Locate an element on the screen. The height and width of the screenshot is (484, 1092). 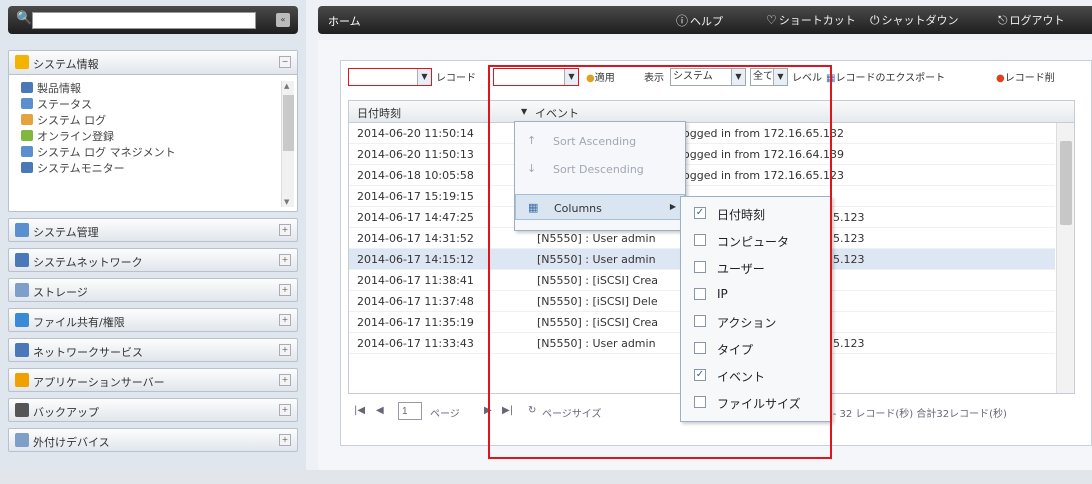
accordion-section: 外付けデバイス + is located at coordinates (153, 440).